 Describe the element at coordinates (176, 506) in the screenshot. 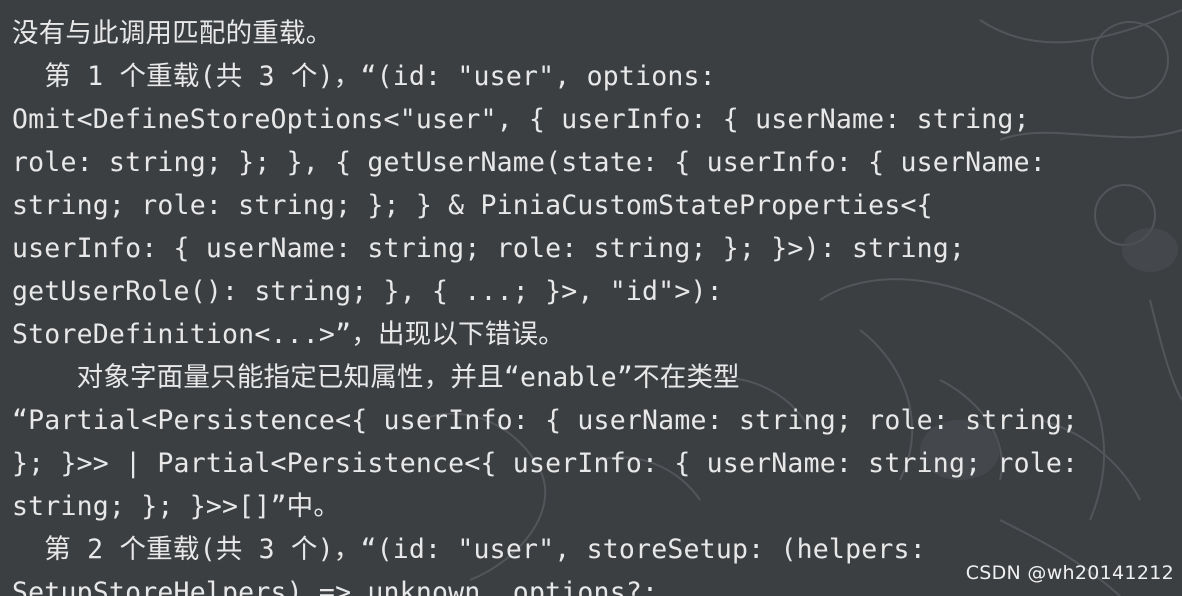

I see `tooltip-line: string; }; }>>[]”中。` at that location.